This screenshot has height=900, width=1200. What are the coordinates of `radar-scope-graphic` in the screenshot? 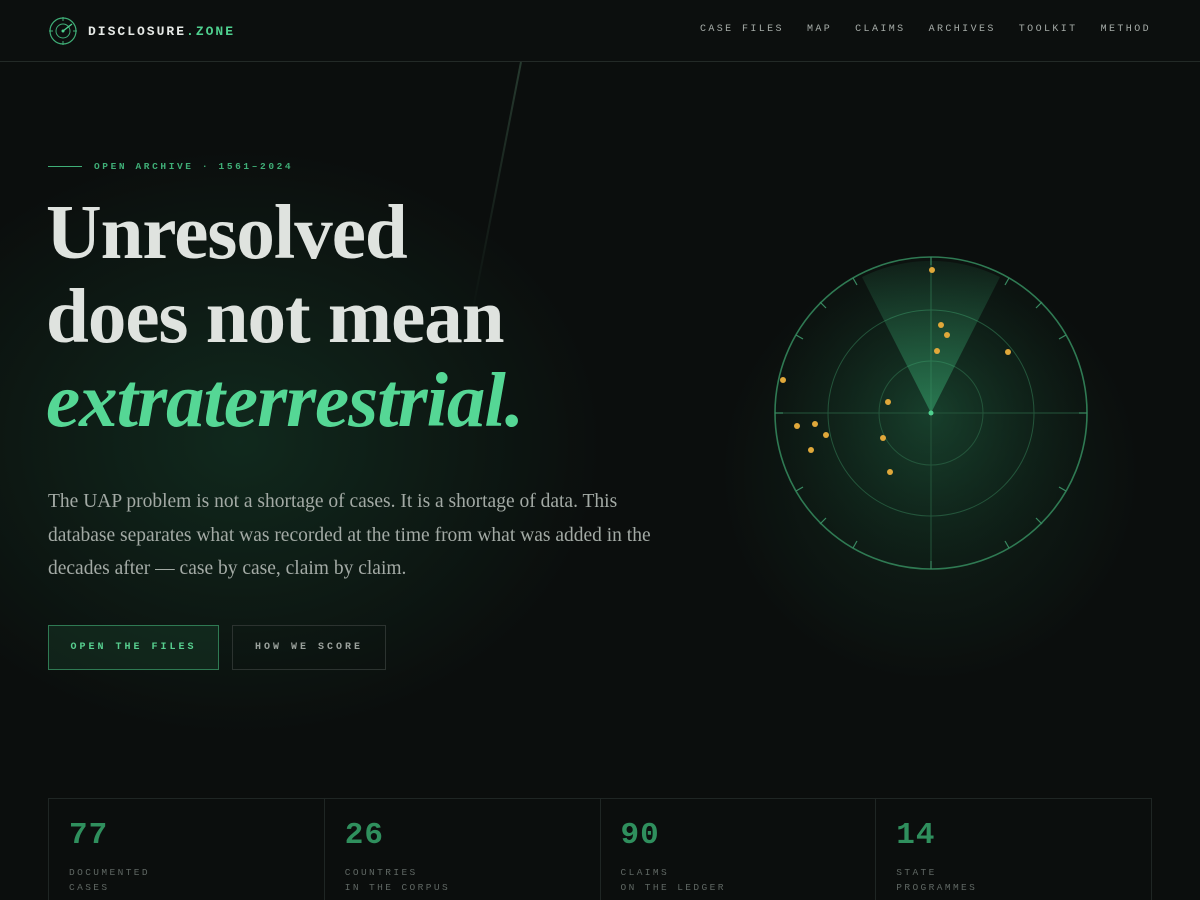 It's located at (931, 413).